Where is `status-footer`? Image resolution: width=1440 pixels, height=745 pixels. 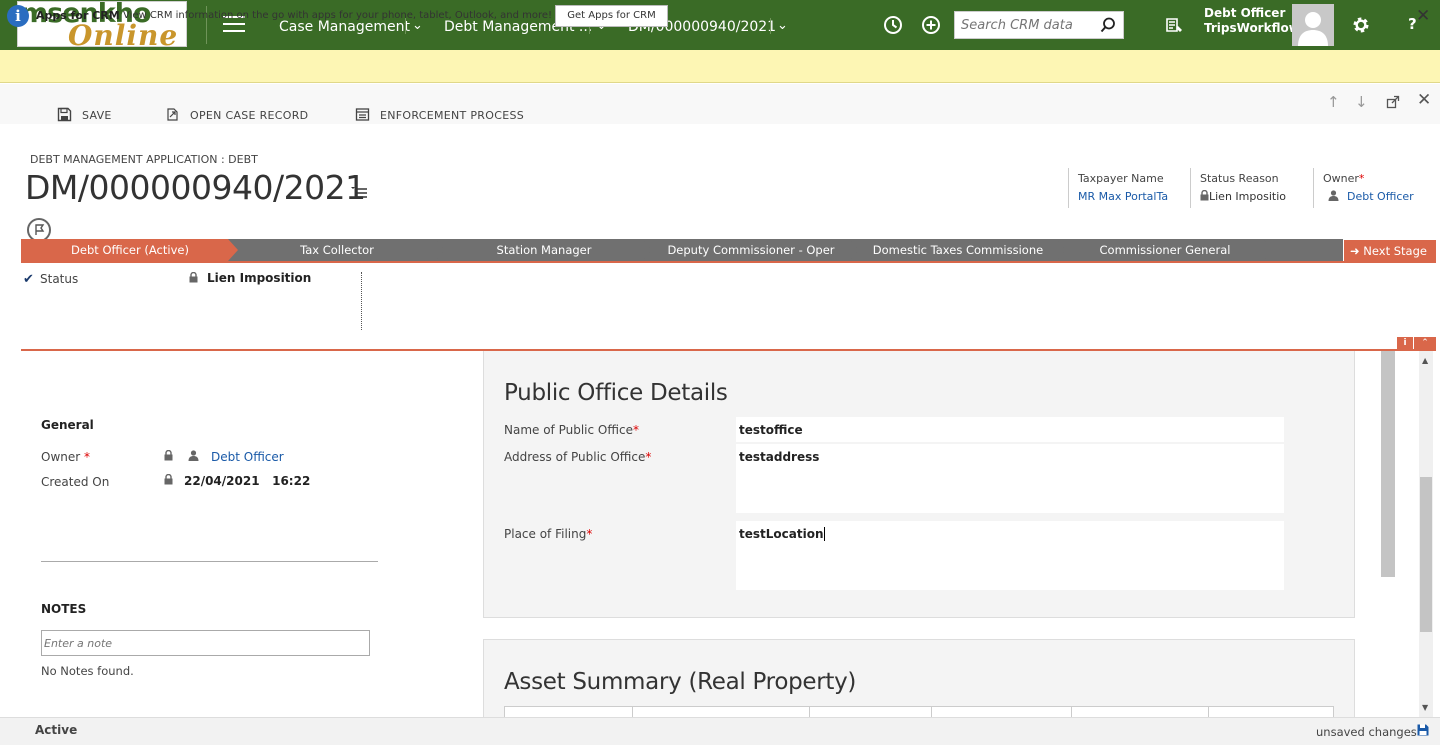 status-footer is located at coordinates (720, 731).